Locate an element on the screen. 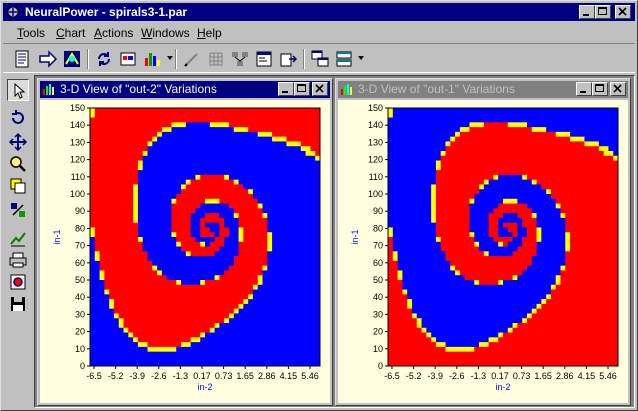 The width and height of the screenshot is (638, 411). draw-line-button is located at coordinates (192, 59).